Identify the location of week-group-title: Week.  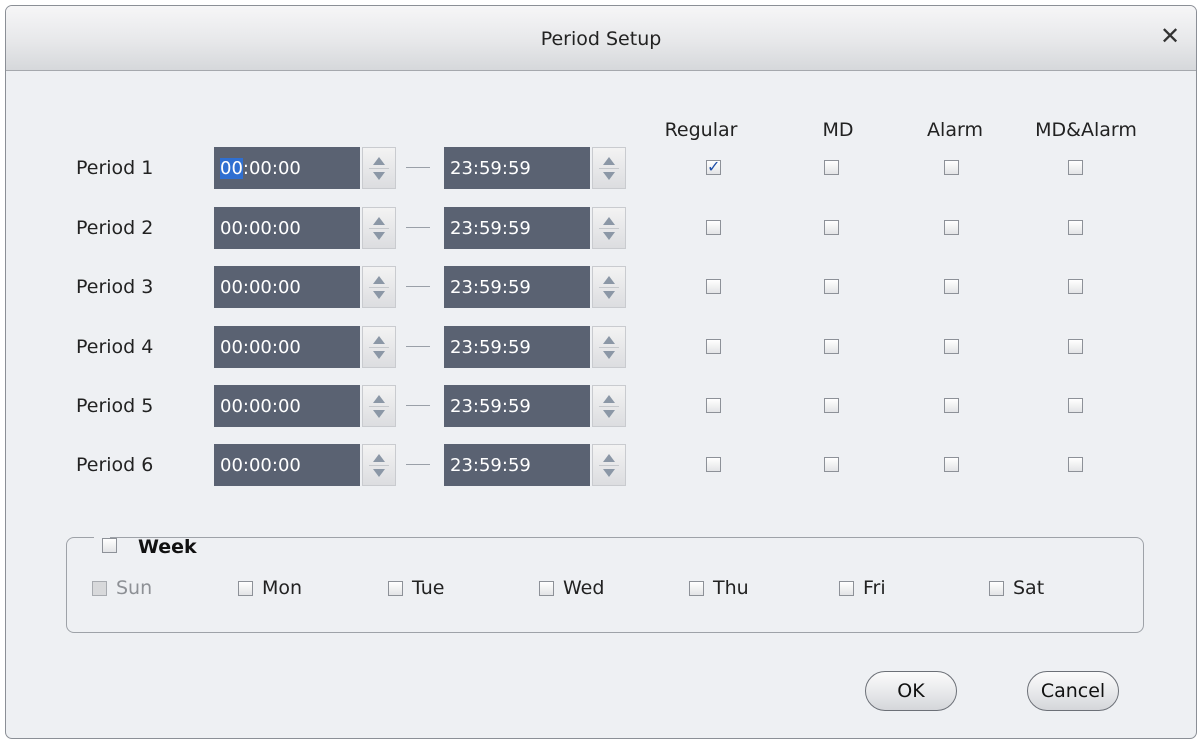
(145, 546).